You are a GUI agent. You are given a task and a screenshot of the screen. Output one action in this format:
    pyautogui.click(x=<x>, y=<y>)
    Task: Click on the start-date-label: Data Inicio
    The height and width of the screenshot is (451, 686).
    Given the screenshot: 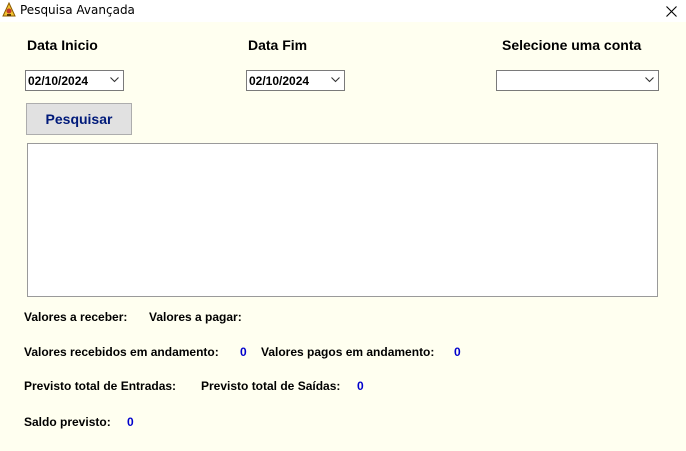 What is the action you would take?
    pyautogui.click(x=62, y=45)
    